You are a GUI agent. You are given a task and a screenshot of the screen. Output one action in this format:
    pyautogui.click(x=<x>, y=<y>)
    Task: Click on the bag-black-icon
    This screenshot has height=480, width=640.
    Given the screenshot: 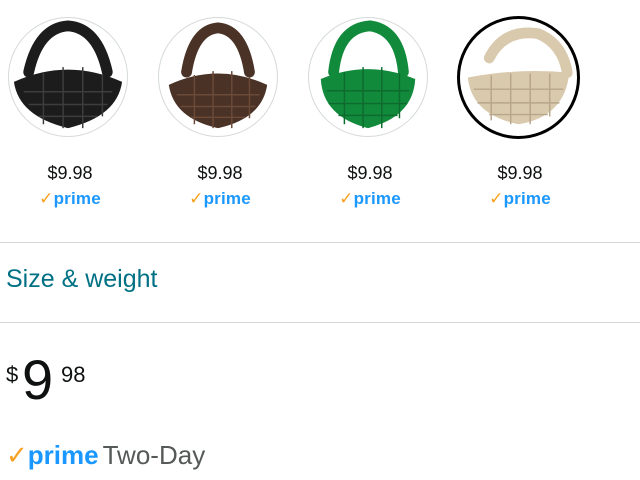 What is the action you would take?
    pyautogui.click(x=68, y=74)
    